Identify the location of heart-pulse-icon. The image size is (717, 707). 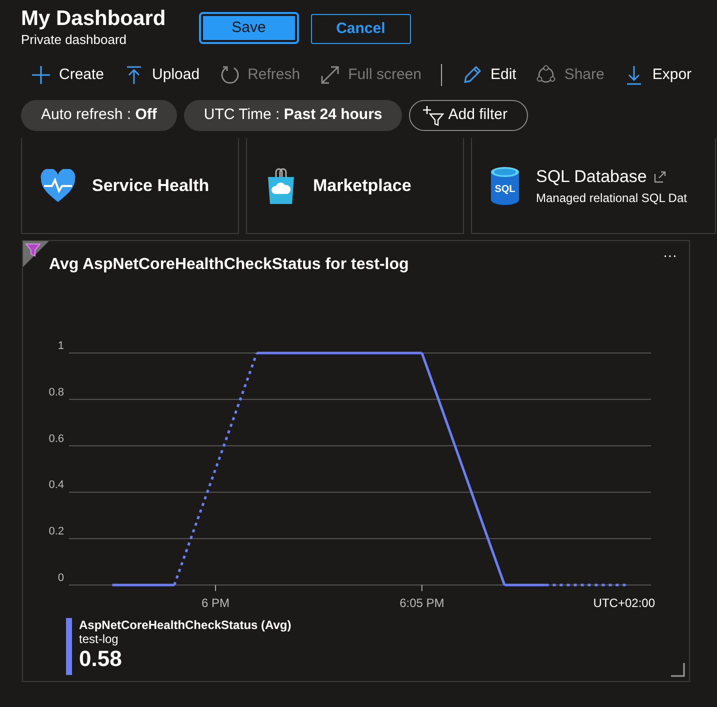
(58, 185).